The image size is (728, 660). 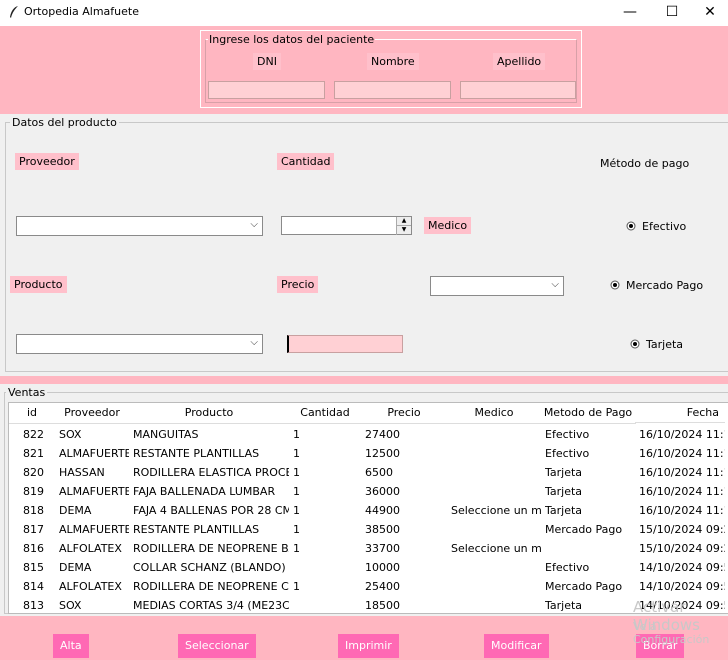 What do you see at coordinates (404, 221) in the screenshot?
I see `spin-up-icon: ▲` at bounding box center [404, 221].